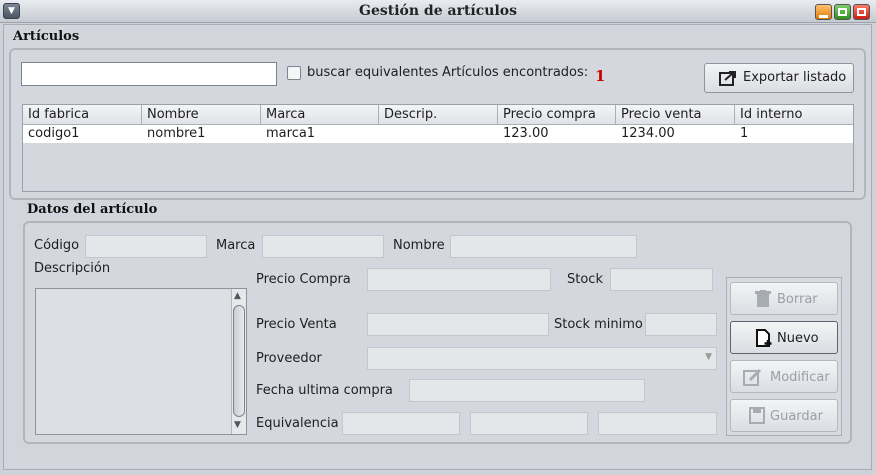 The image size is (876, 475). Describe the element at coordinates (201, 115) in the screenshot. I see `col-nombre: Nombre` at that location.